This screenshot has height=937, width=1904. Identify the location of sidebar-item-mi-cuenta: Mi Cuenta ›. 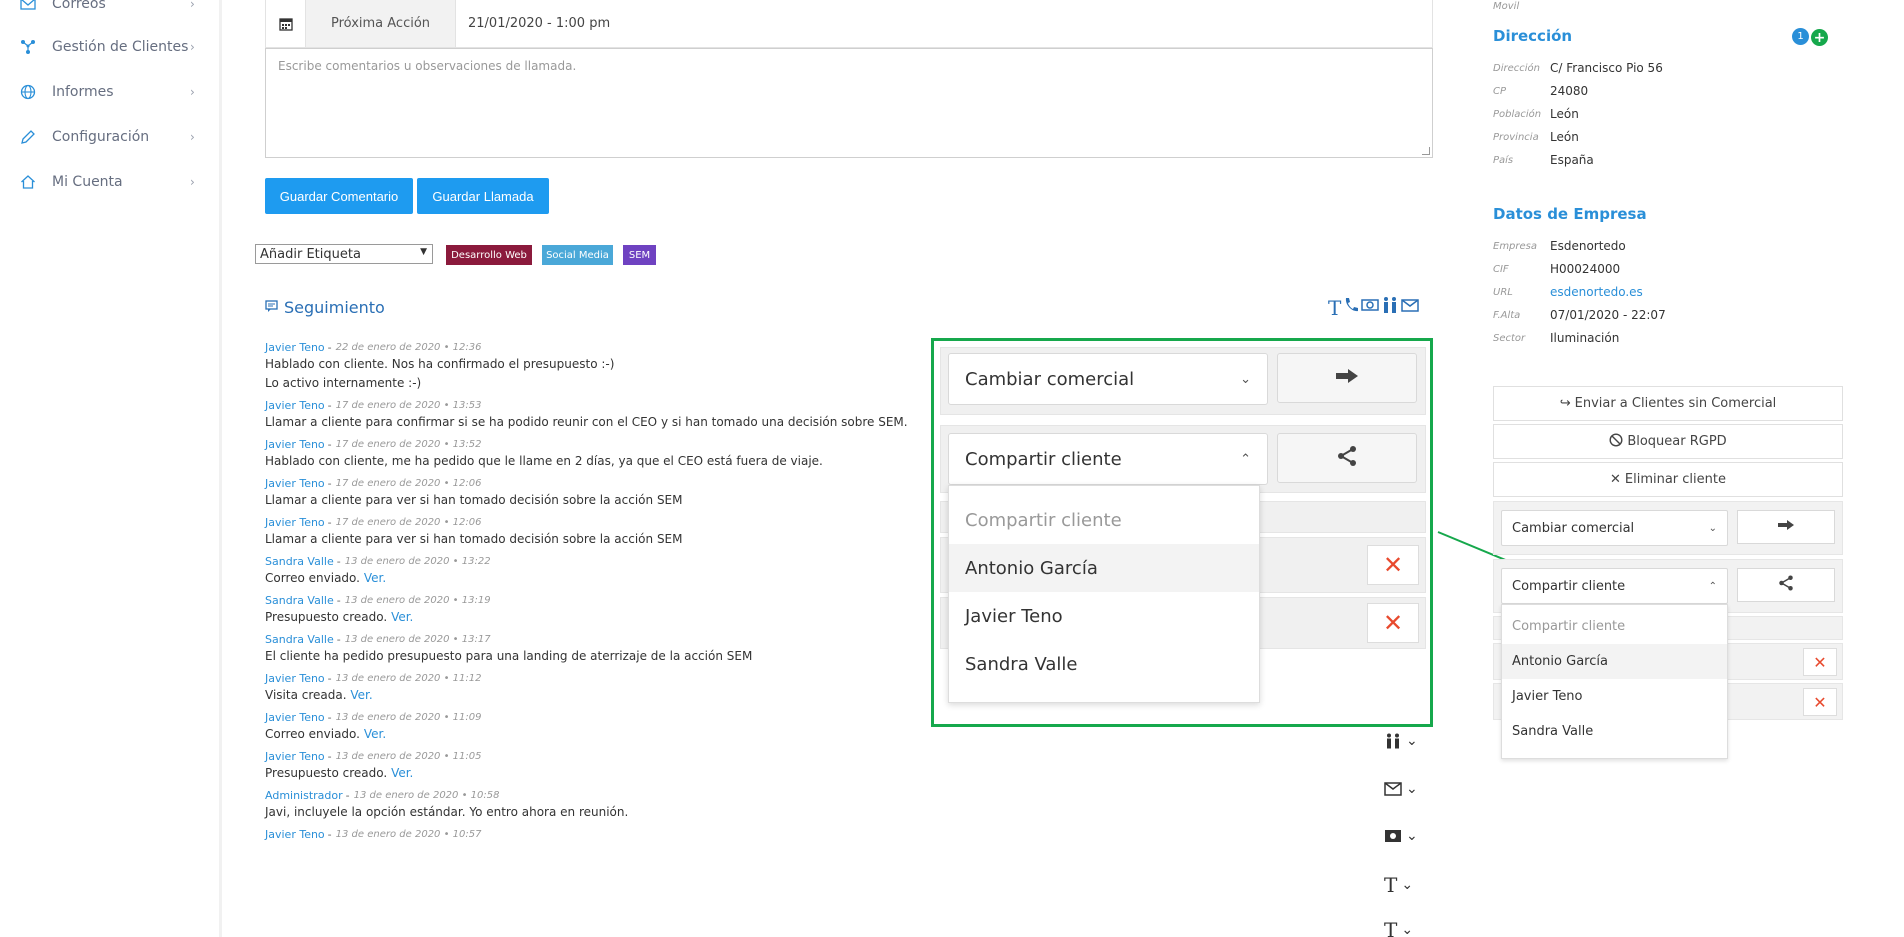
(110, 182).